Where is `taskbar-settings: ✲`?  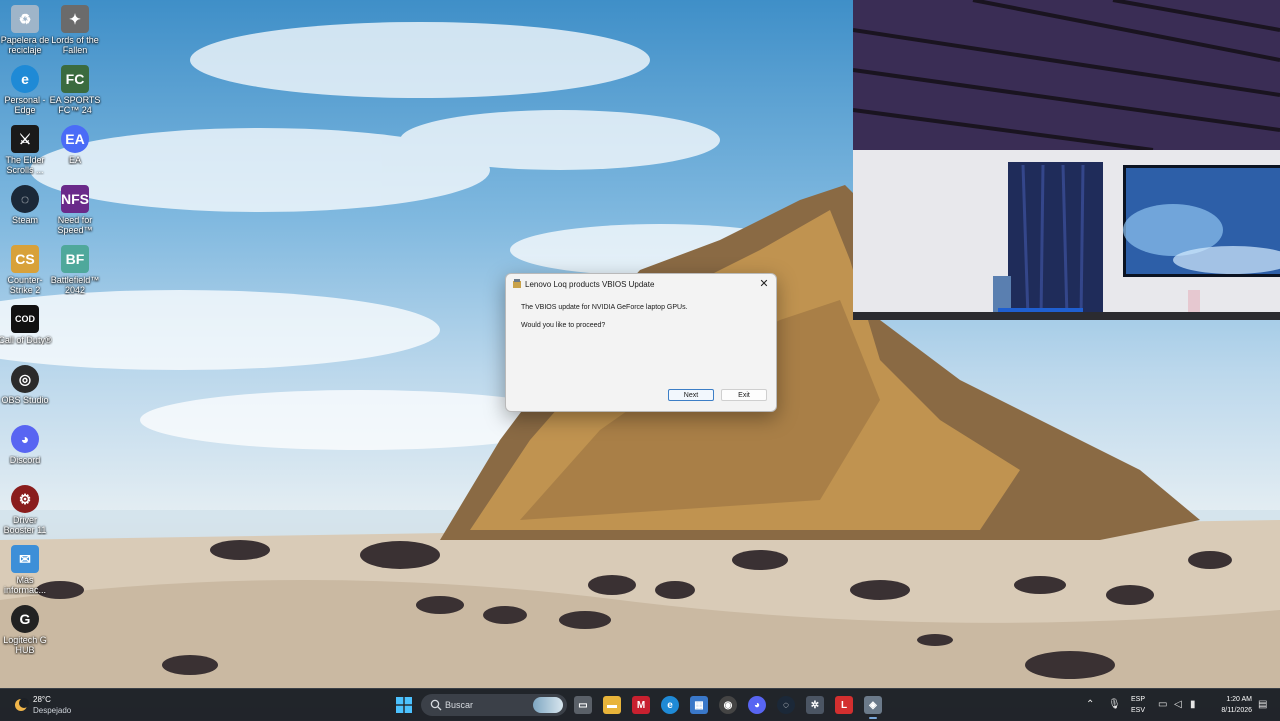
taskbar-settings: ✲ is located at coordinates (815, 705).